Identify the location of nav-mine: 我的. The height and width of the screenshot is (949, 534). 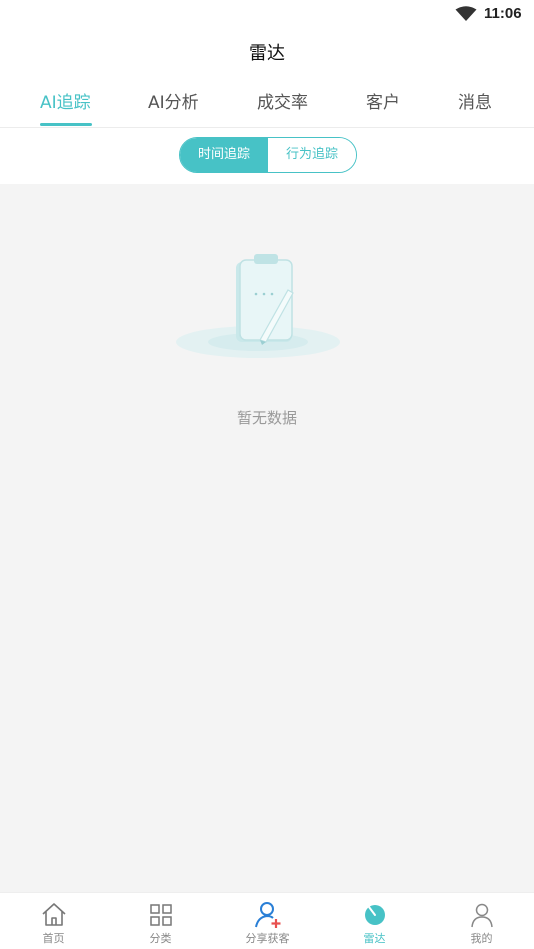
(481, 921).